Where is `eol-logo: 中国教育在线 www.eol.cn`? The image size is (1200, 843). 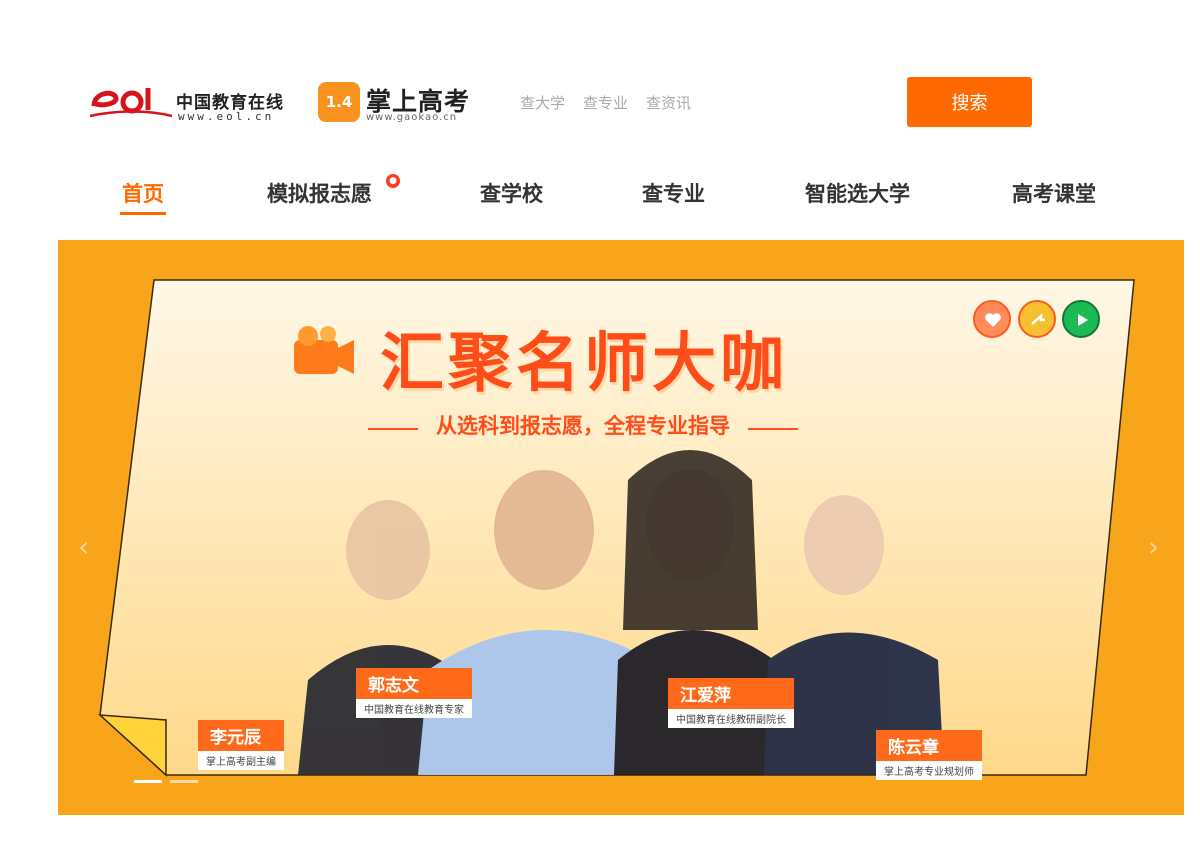 eol-logo: 中国教育在线 www.eol.cn is located at coordinates (188, 104).